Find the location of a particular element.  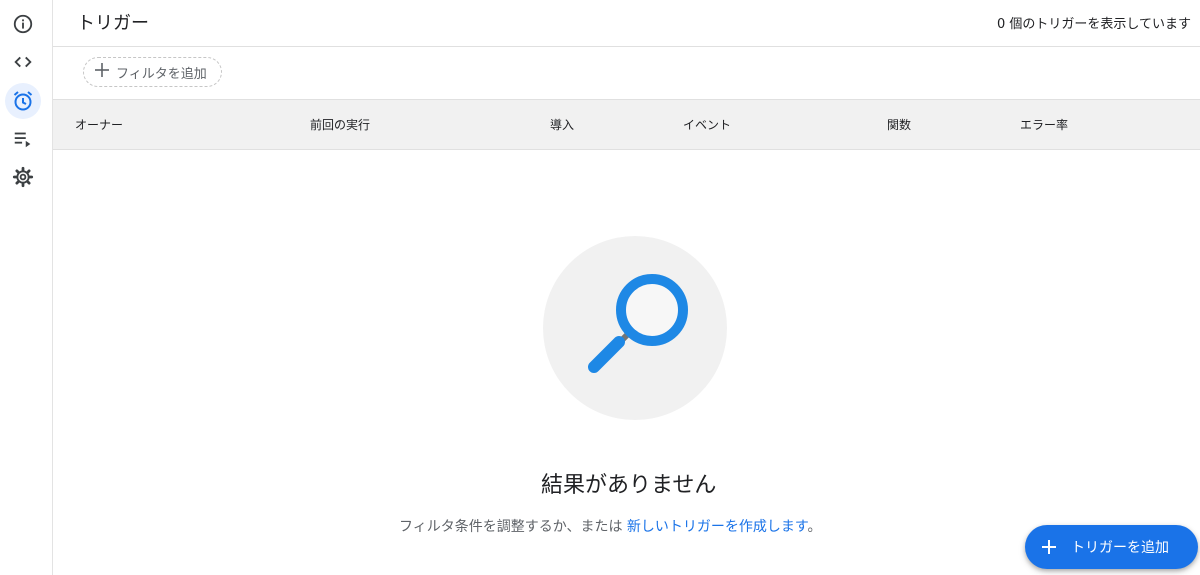

sidebar-item-executions is located at coordinates (23, 139).